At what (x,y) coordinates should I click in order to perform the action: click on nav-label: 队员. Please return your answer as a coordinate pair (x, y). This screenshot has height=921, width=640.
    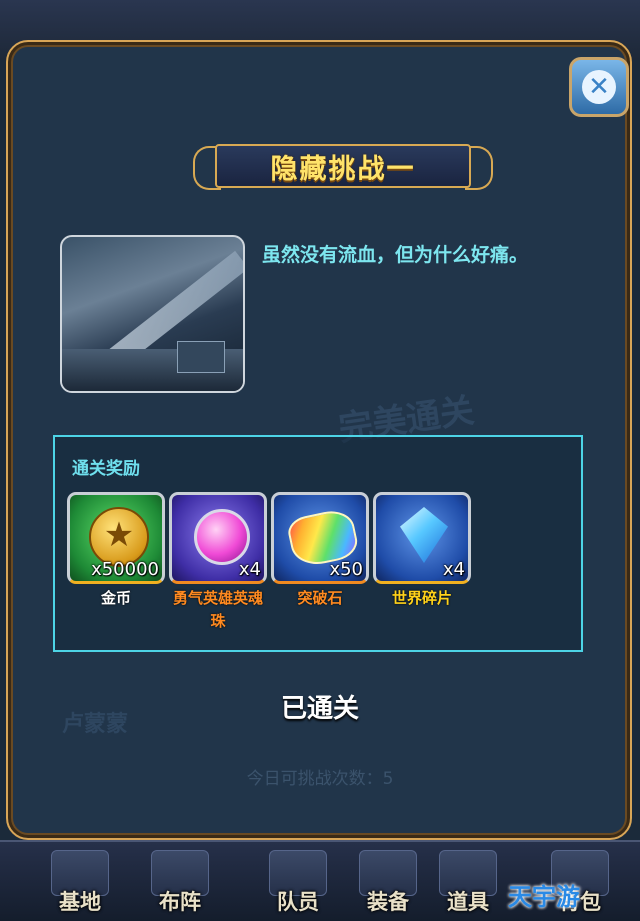
    Looking at the image, I should click on (298, 902).